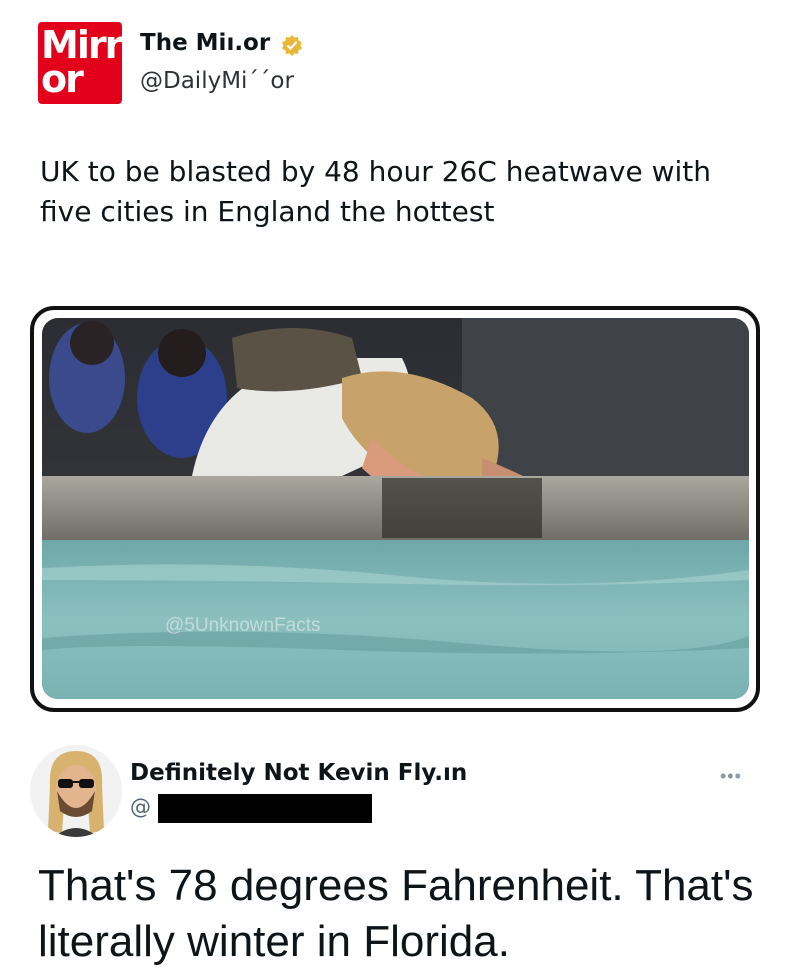 This screenshot has height=980, width=791. I want to click on redaction-bar, so click(265, 808).